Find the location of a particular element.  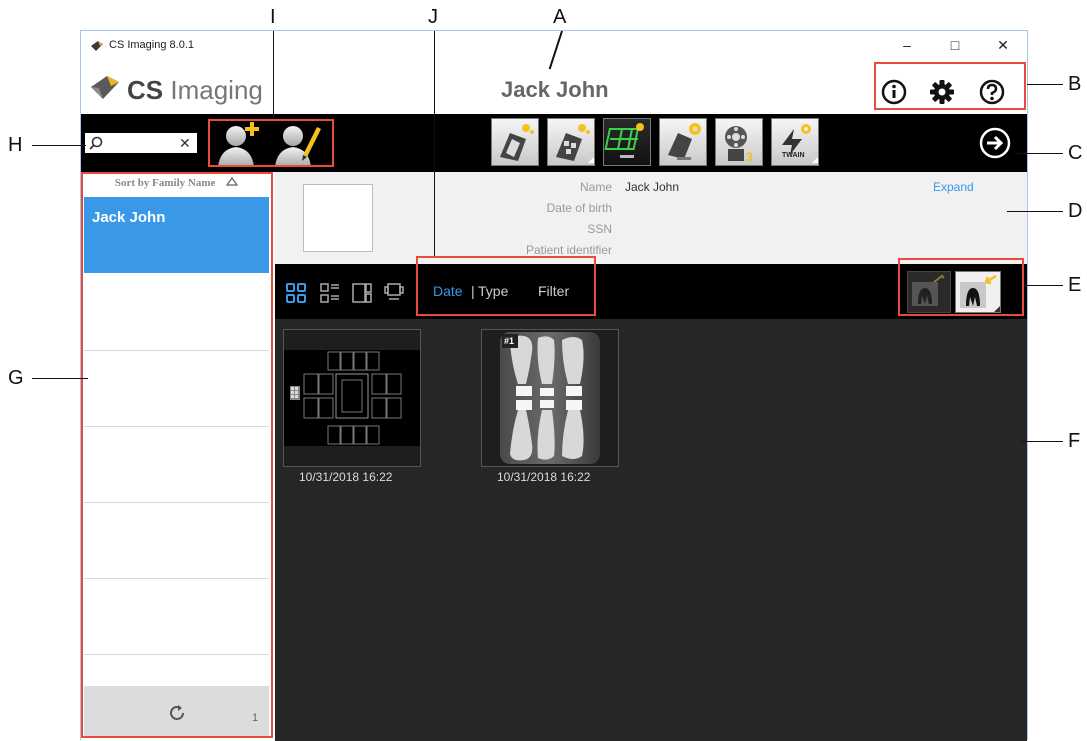

search-icon is located at coordinates (96, 143).